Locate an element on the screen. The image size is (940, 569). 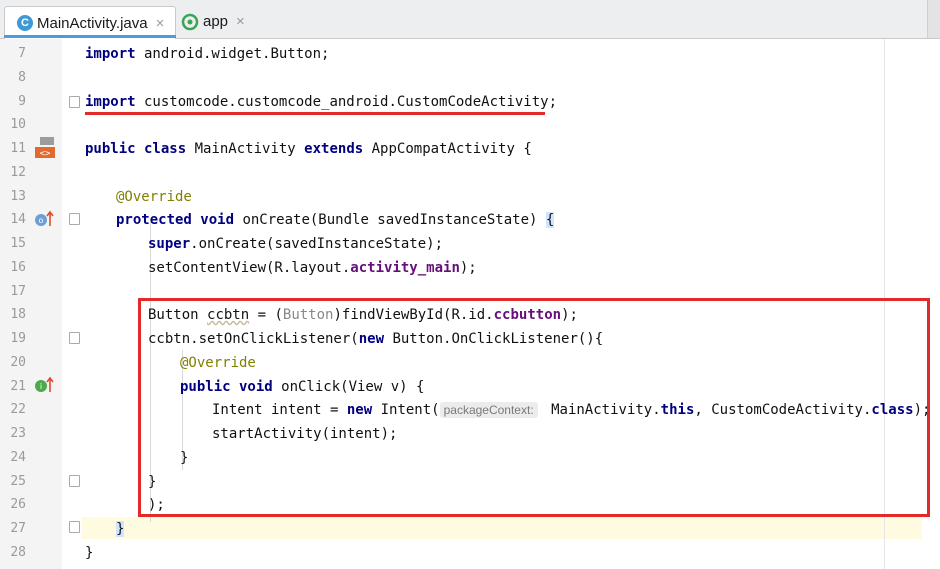
matched-brace: } is located at coordinates (120, 529).